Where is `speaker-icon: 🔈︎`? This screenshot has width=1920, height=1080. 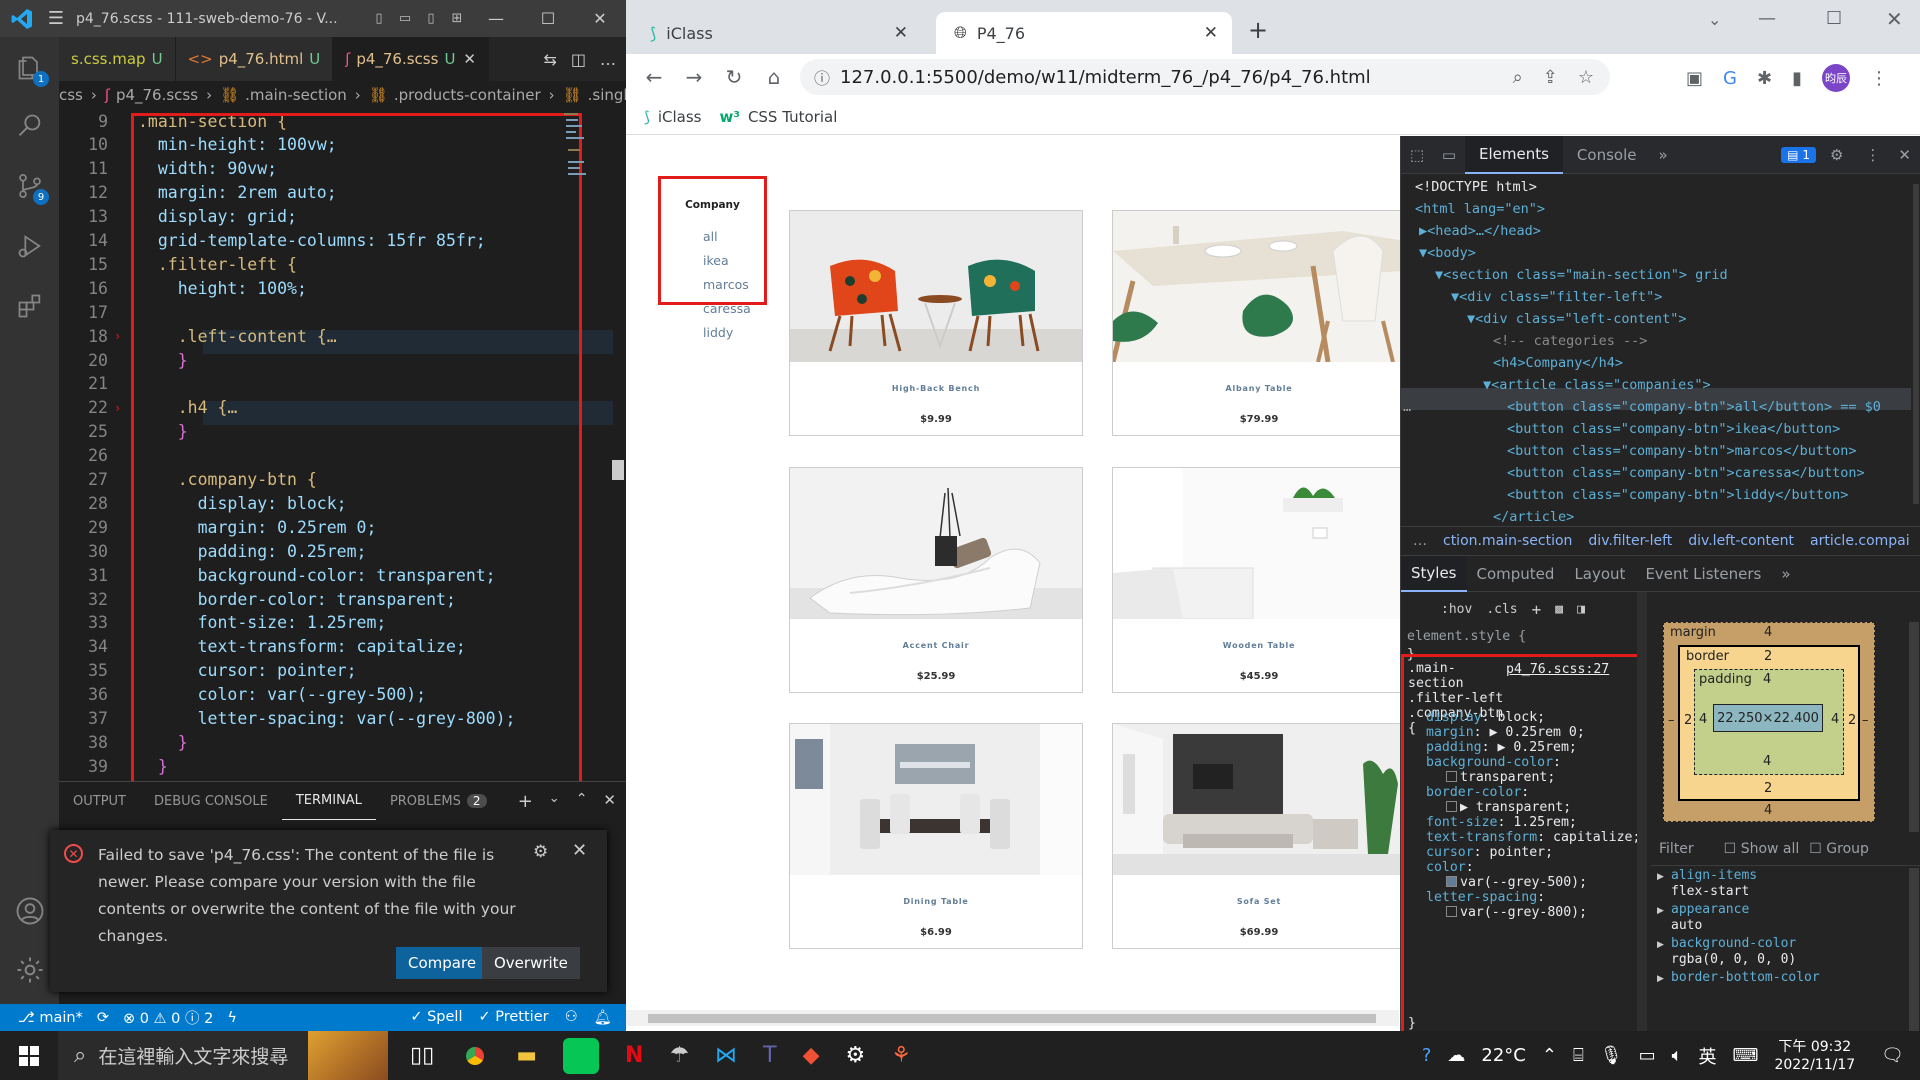
speaker-icon: 🔈︎ is located at coordinates (1677, 1055).